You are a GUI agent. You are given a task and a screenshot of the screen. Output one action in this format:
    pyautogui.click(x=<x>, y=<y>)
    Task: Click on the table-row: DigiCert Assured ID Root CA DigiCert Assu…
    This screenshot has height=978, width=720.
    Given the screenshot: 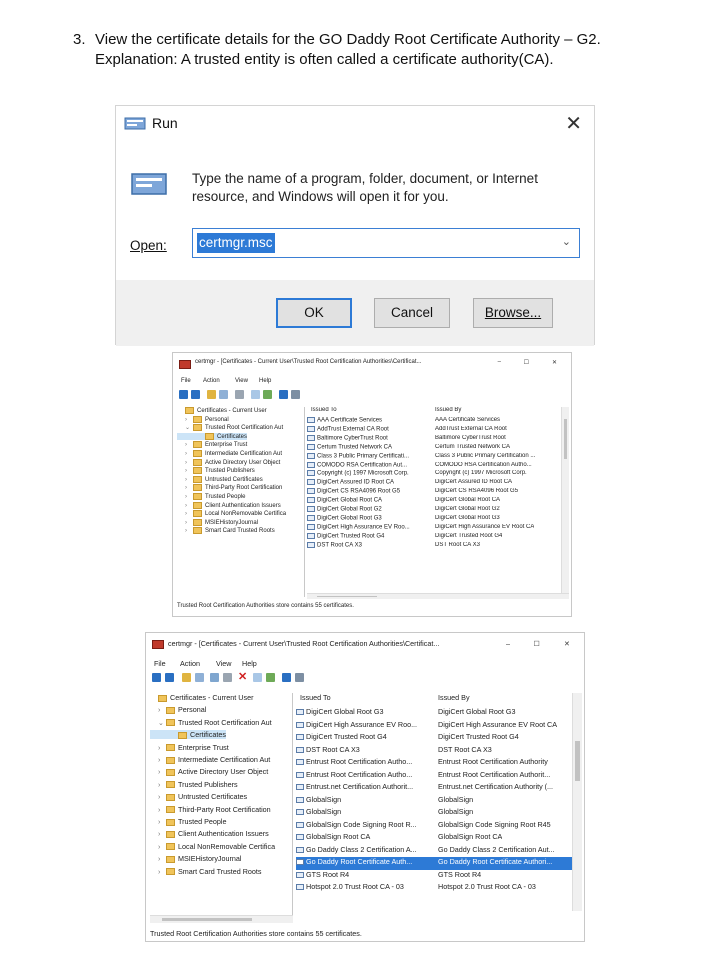 What is the action you would take?
    pyautogui.click(x=438, y=483)
    